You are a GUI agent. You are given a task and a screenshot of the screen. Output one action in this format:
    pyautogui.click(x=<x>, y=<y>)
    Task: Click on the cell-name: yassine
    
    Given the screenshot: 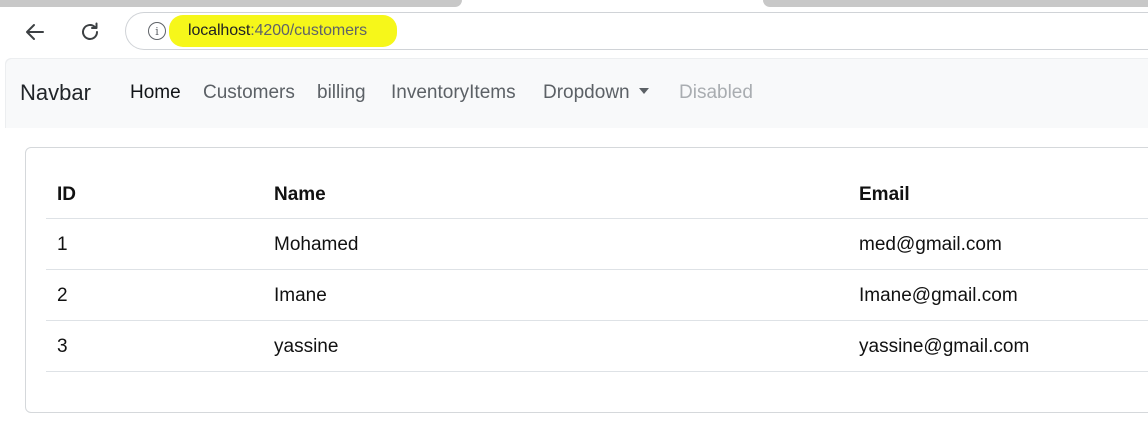 What is the action you would take?
    pyautogui.click(x=306, y=346)
    